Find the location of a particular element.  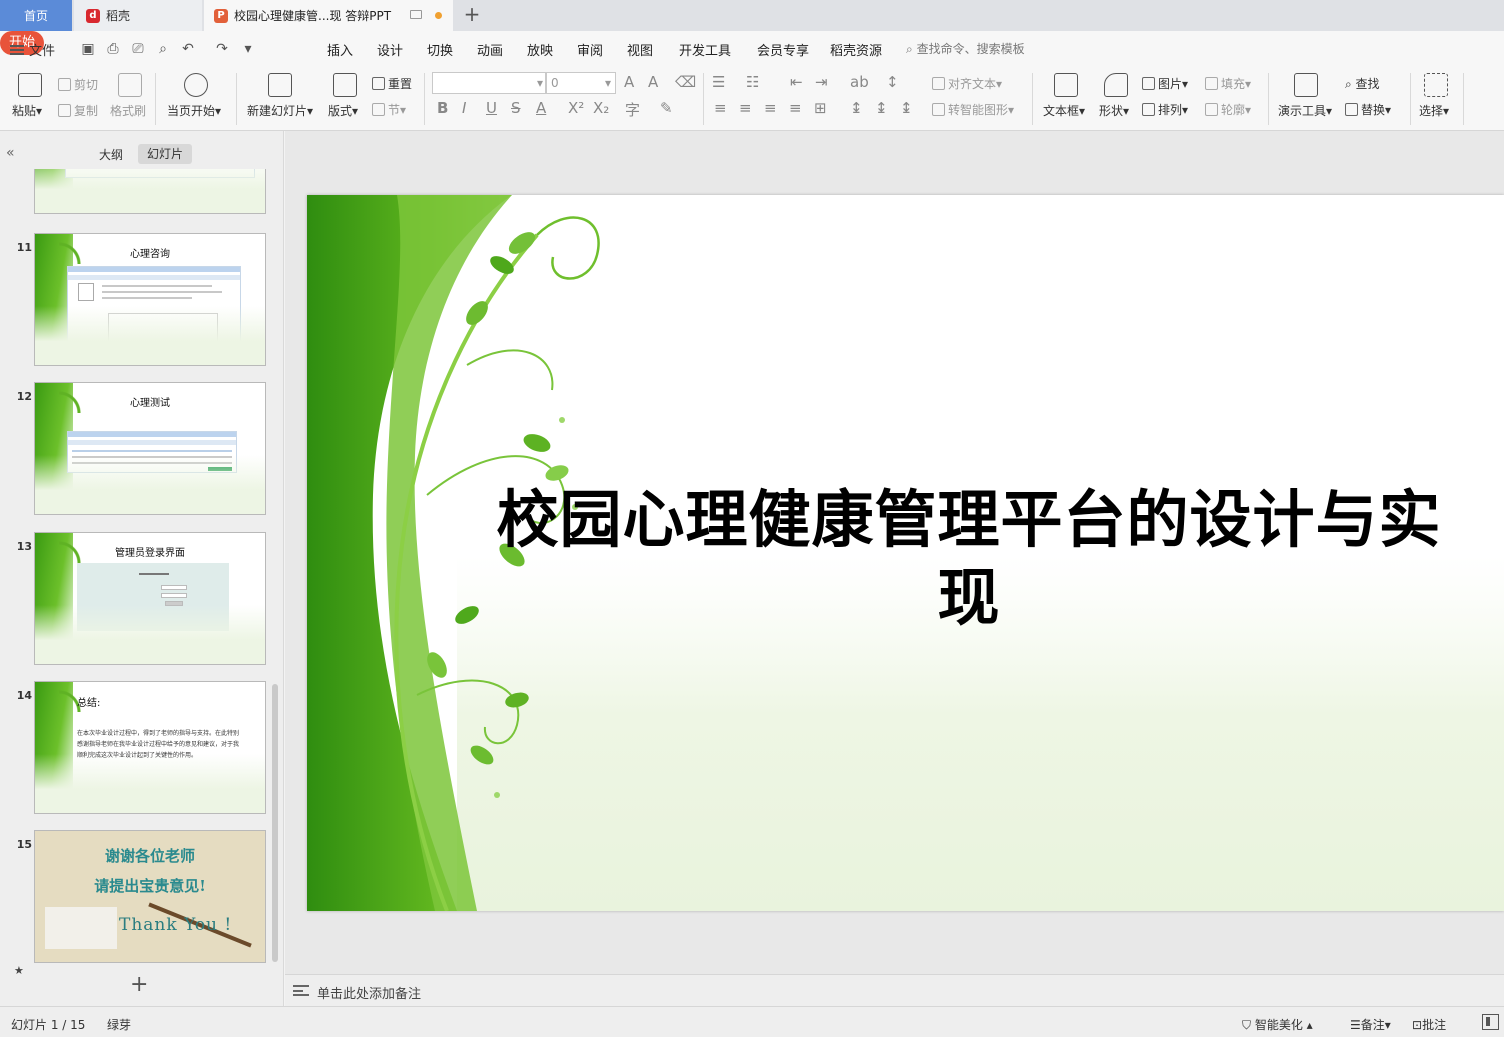

tab-outline: 大纲 is located at coordinates (111, 154).